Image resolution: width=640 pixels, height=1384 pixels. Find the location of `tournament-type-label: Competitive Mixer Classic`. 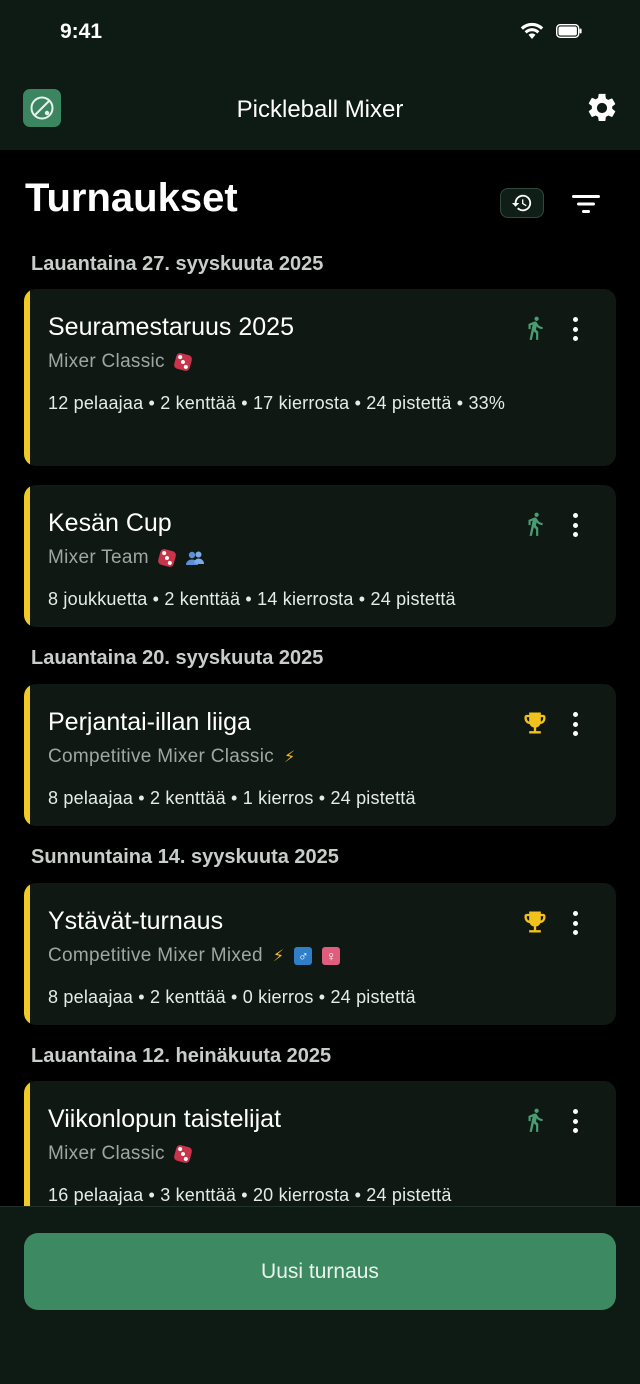

tournament-type-label: Competitive Mixer Classic is located at coordinates (161, 756).